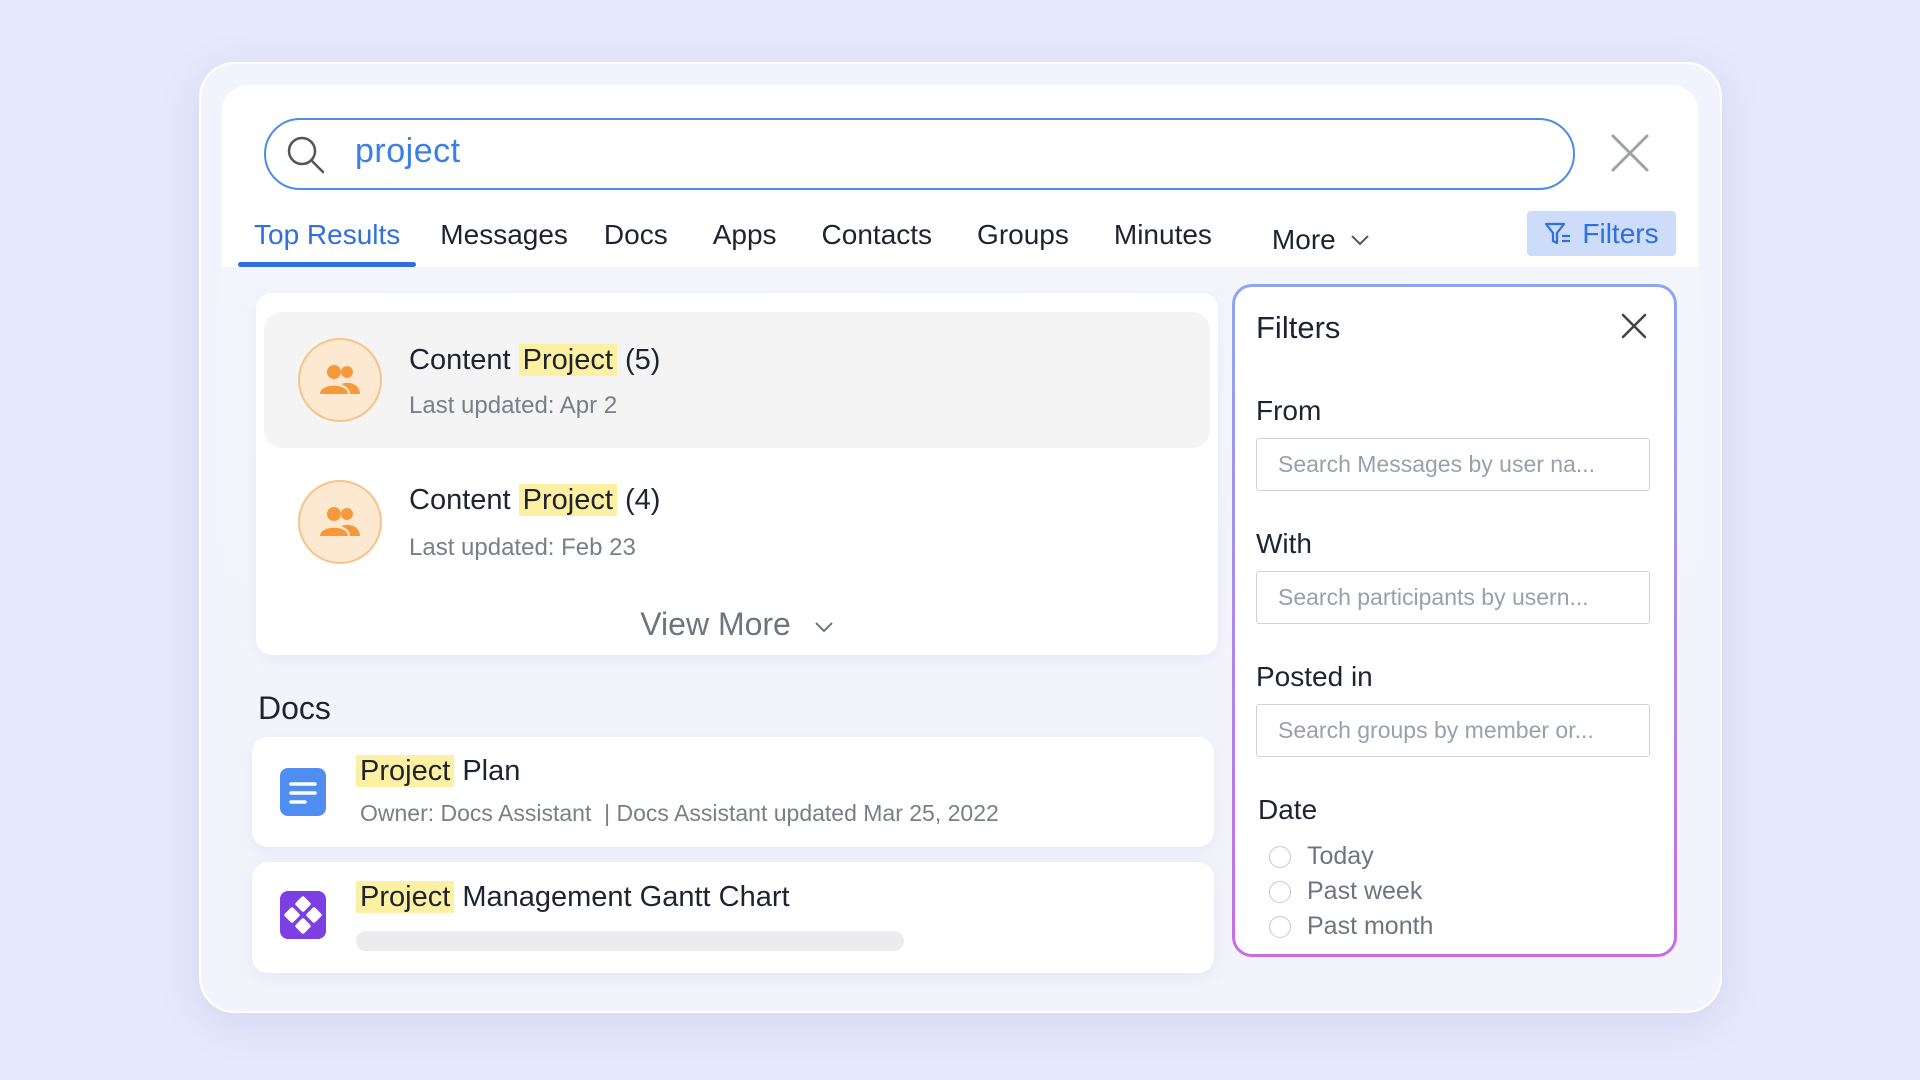  I want to click on result-title: Content Project (5), so click(535, 360).